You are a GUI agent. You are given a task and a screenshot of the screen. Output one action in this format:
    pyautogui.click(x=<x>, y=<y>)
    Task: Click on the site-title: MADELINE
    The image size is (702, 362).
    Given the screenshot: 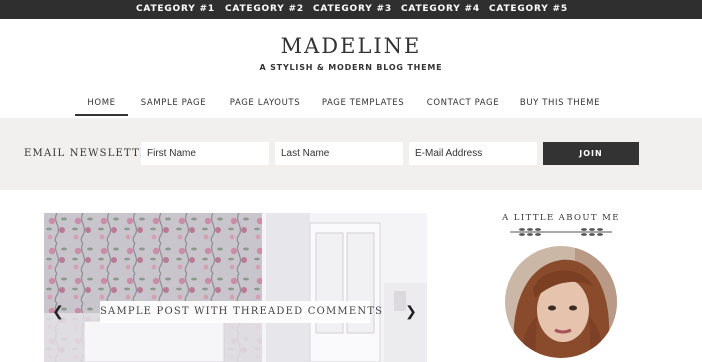 What is the action you would take?
    pyautogui.click(x=351, y=46)
    